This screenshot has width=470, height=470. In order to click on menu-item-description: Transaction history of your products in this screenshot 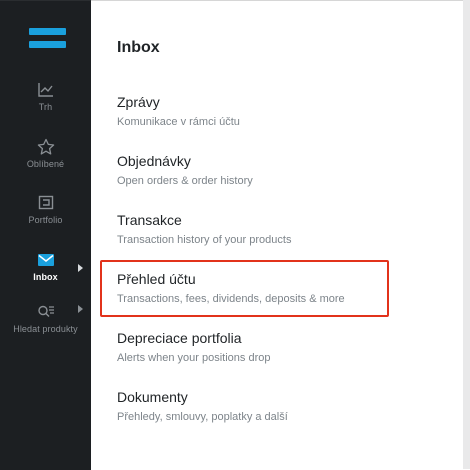, I will do `click(204, 240)`.